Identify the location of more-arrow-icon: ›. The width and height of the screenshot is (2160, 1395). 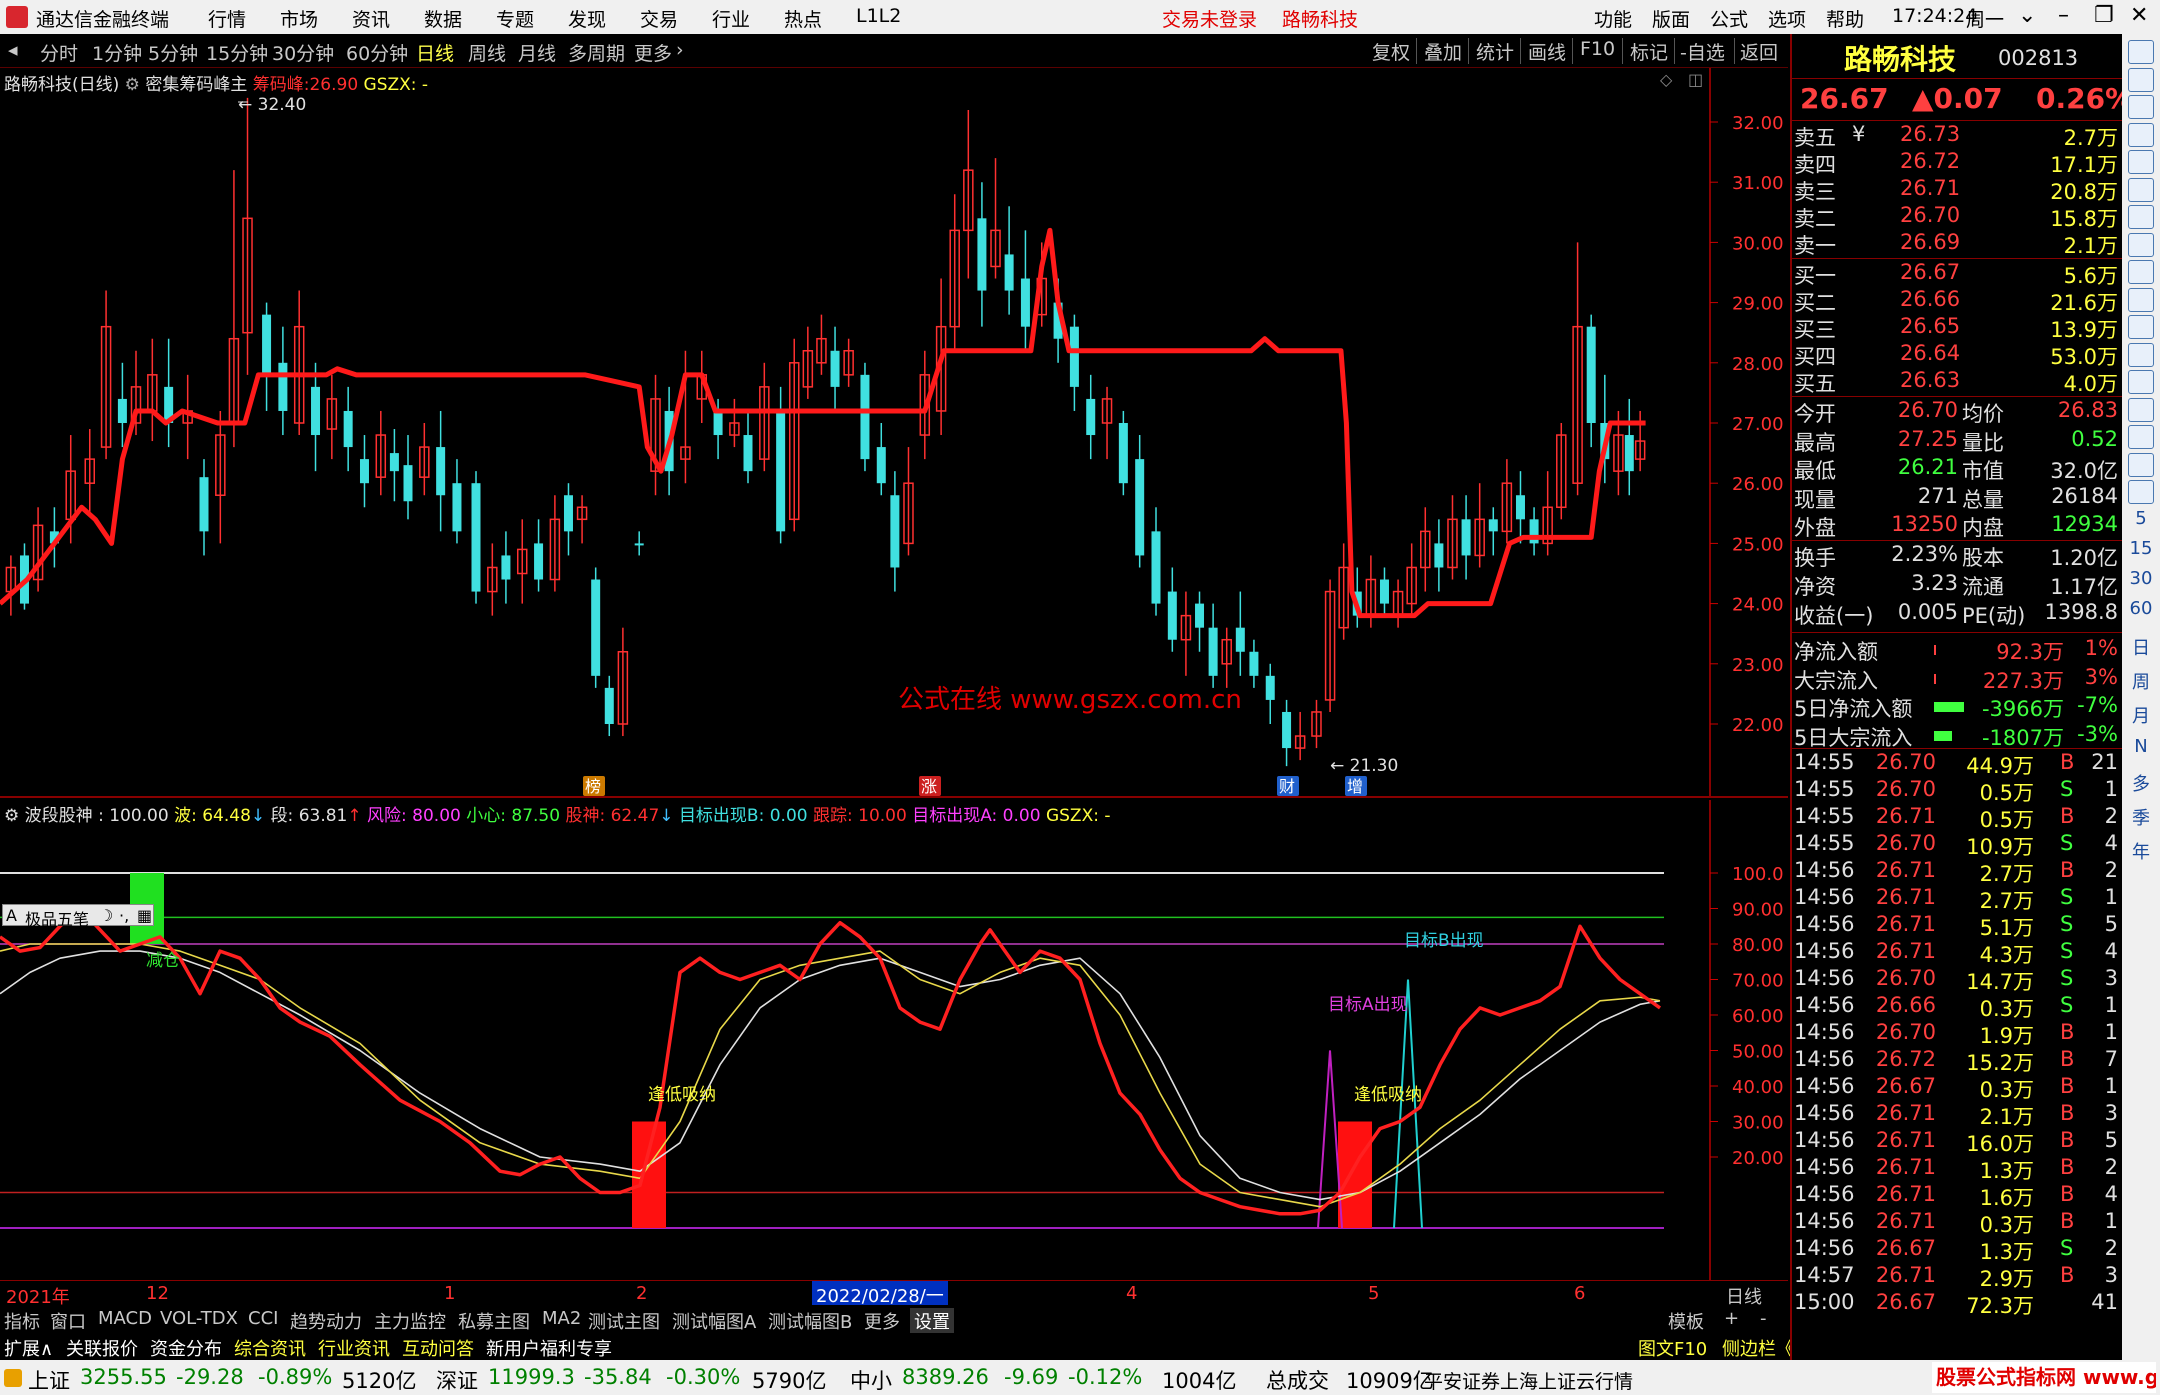
(680, 50).